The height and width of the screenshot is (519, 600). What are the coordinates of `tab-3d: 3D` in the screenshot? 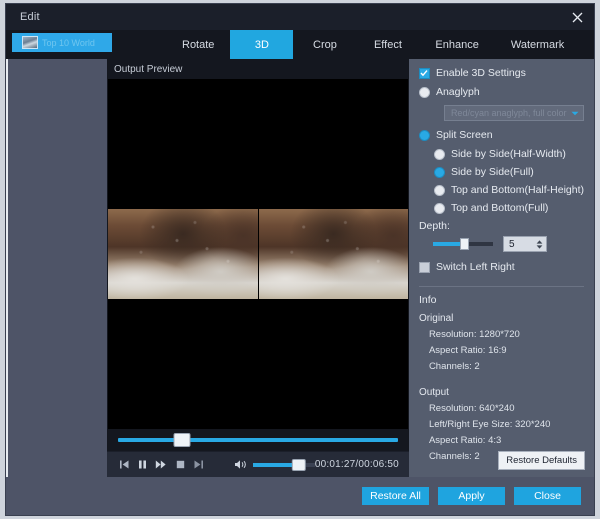 It's located at (262, 44).